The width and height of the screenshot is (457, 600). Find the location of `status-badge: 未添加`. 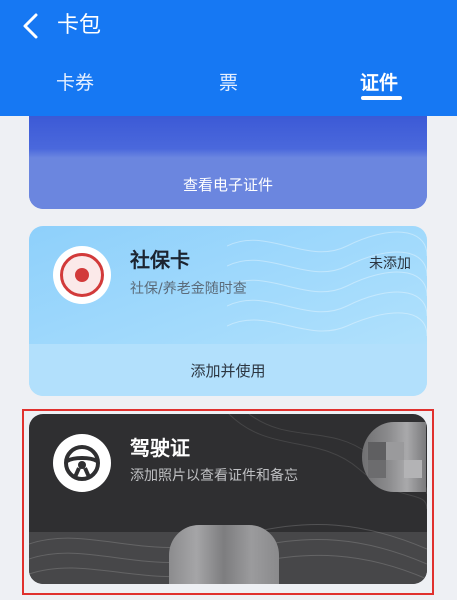

status-badge: 未添加 is located at coordinates (390, 264).